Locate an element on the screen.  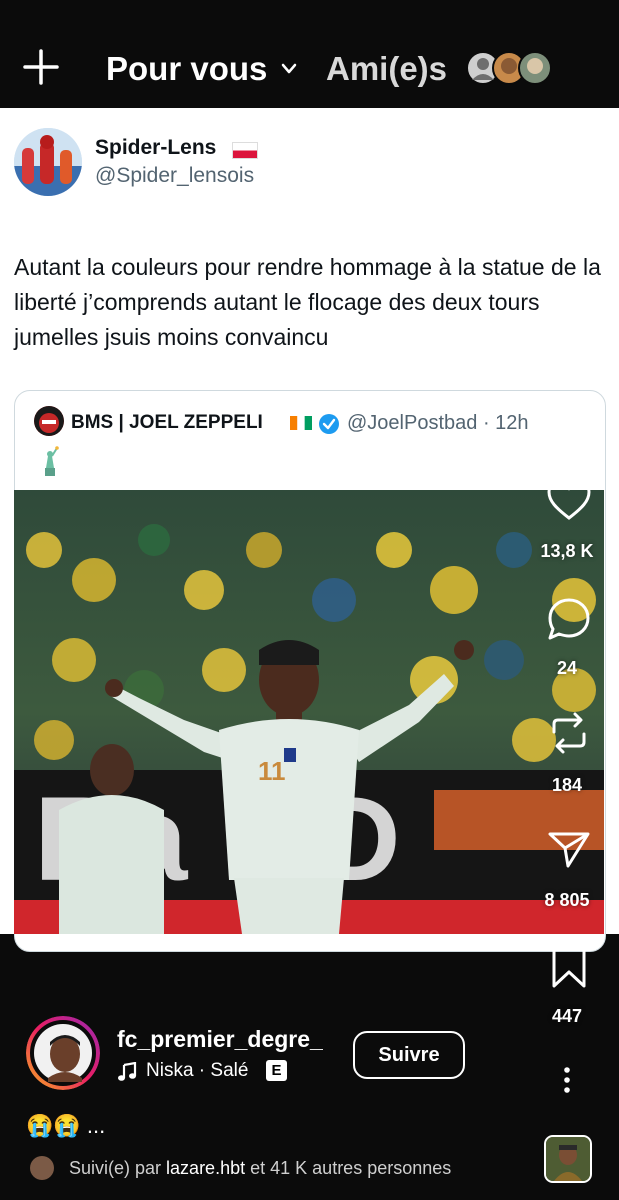
verified-badge-icon is located at coordinates (329, 424).